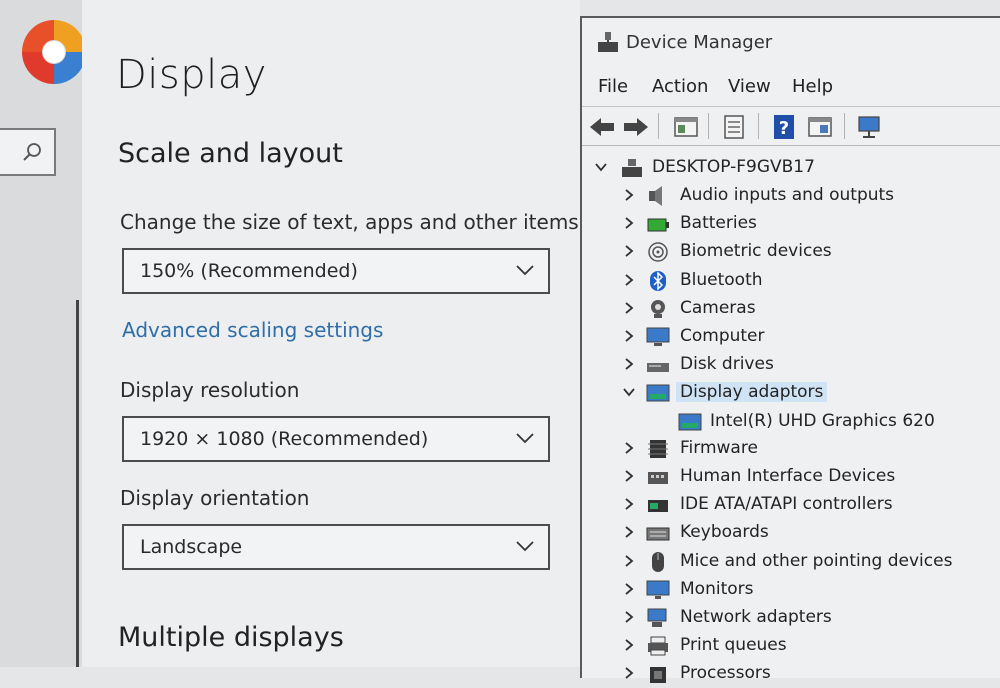 The width and height of the screenshot is (1000, 688). Describe the element at coordinates (613, 86) in the screenshot. I see `menu-file: File` at that location.